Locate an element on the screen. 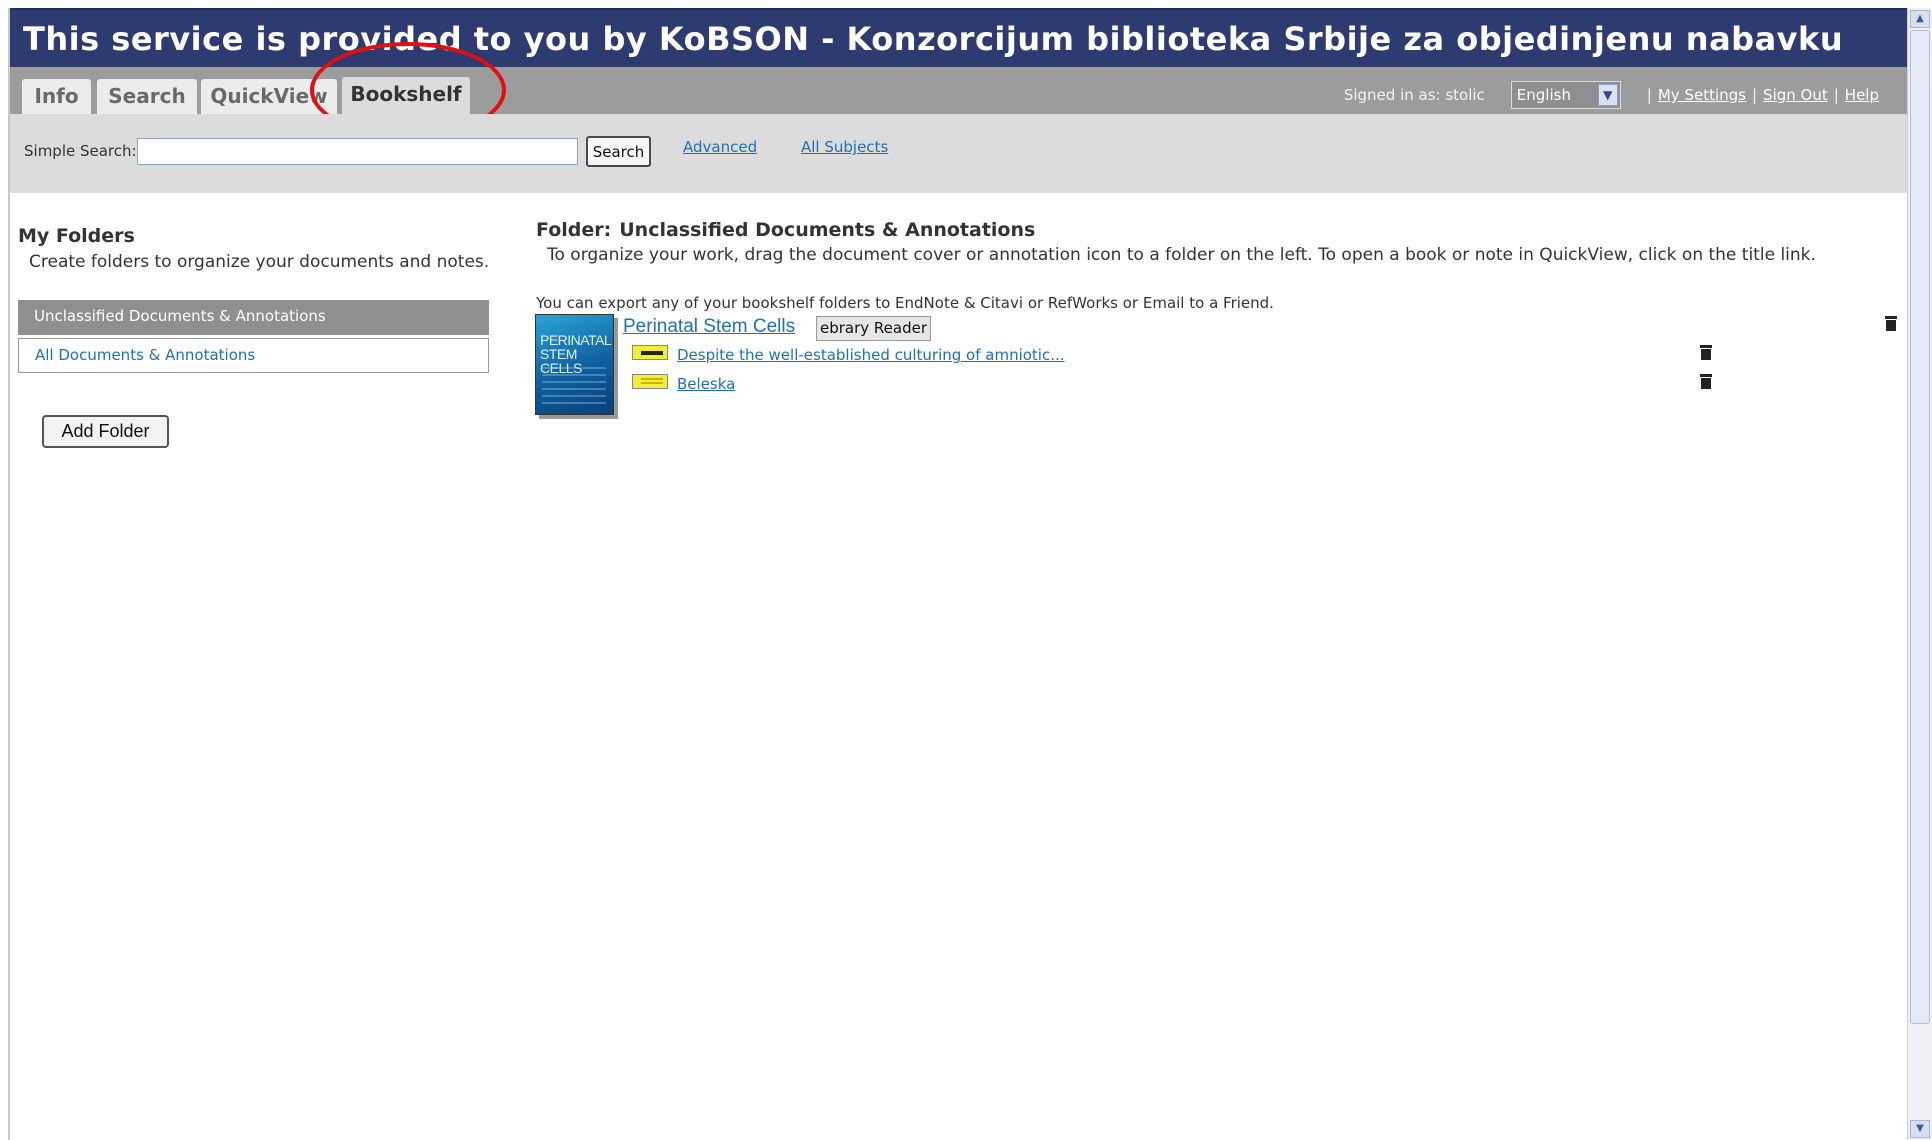 The image size is (1932, 1140). my-folders-title: My Folders is located at coordinates (76, 236).